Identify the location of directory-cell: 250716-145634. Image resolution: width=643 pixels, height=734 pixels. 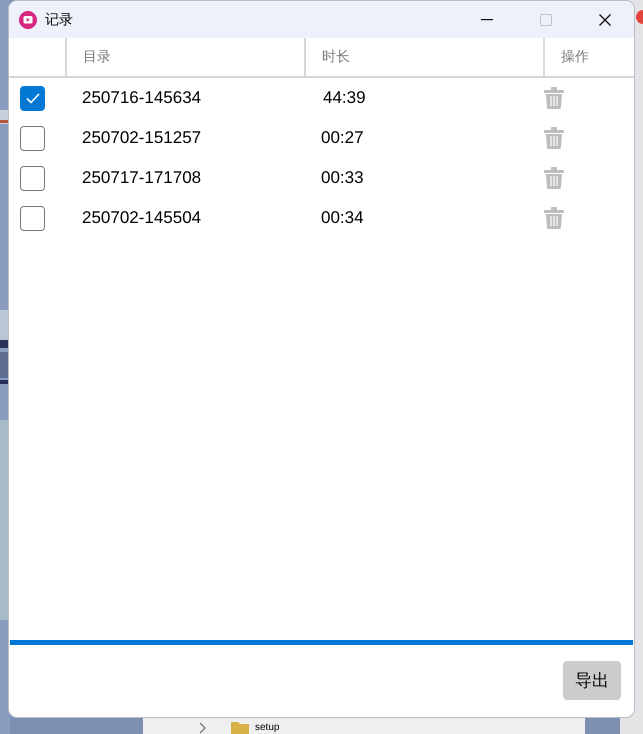
(142, 97).